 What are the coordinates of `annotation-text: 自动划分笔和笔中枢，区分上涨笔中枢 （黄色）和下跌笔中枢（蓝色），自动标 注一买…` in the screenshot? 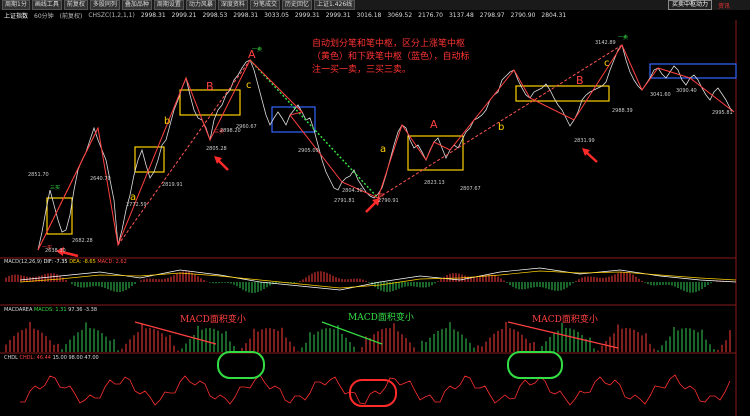 It's located at (391, 57).